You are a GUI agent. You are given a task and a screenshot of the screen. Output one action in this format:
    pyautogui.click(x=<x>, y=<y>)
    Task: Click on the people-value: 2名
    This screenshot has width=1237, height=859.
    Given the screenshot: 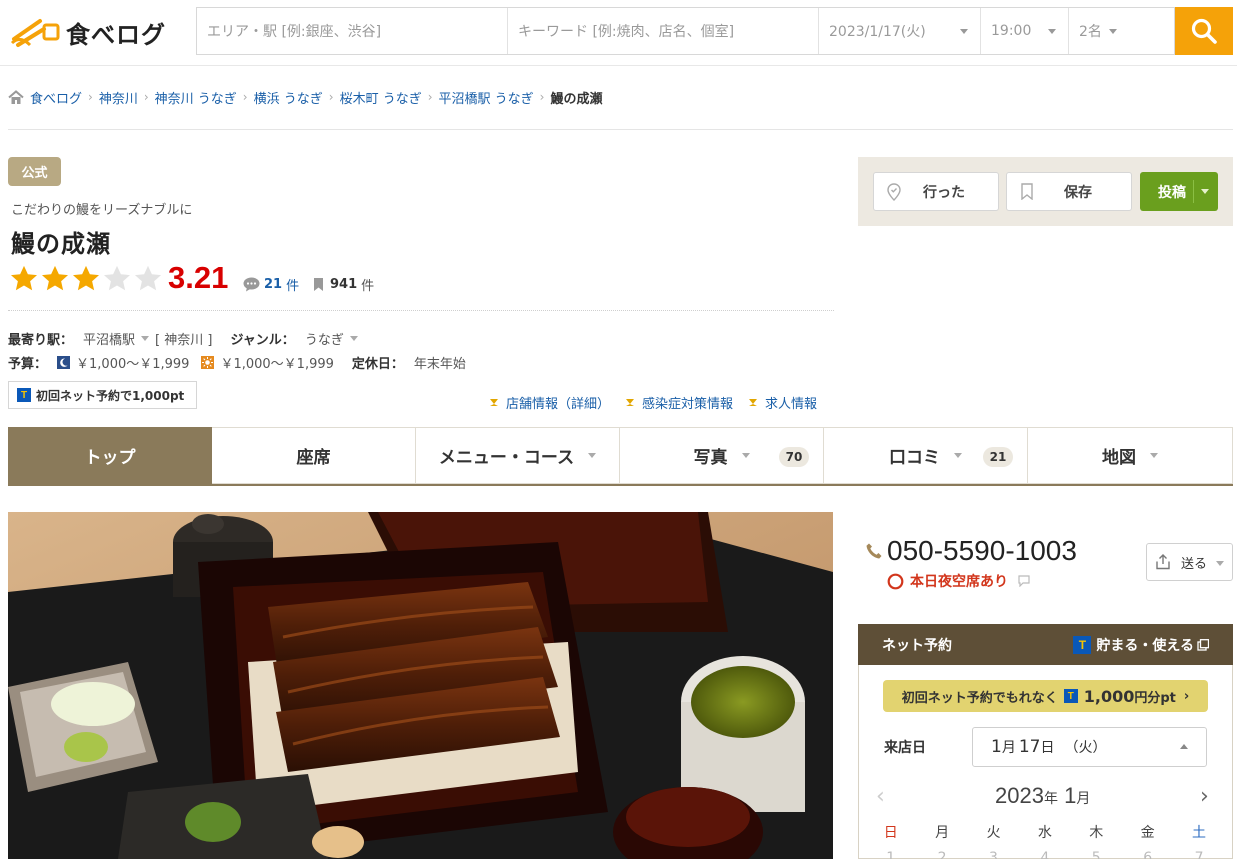 What is the action you would take?
    pyautogui.click(x=1090, y=32)
    